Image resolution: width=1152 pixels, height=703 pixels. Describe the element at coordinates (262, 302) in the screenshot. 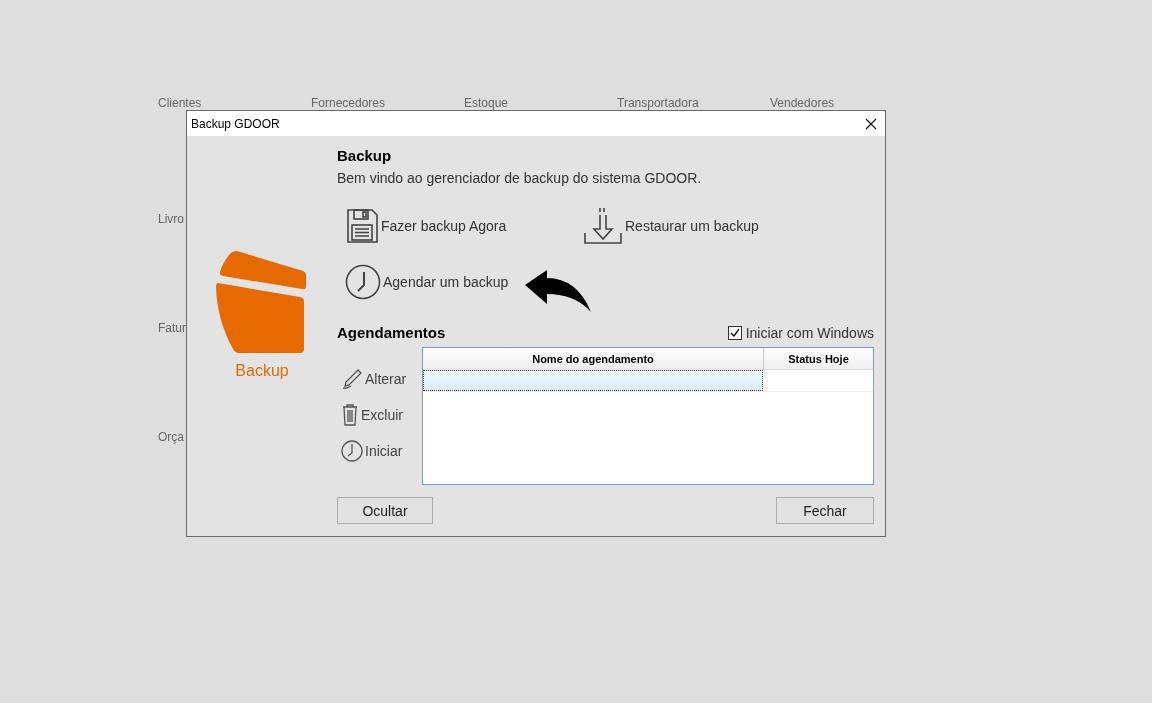

I see `logo-icon` at that location.